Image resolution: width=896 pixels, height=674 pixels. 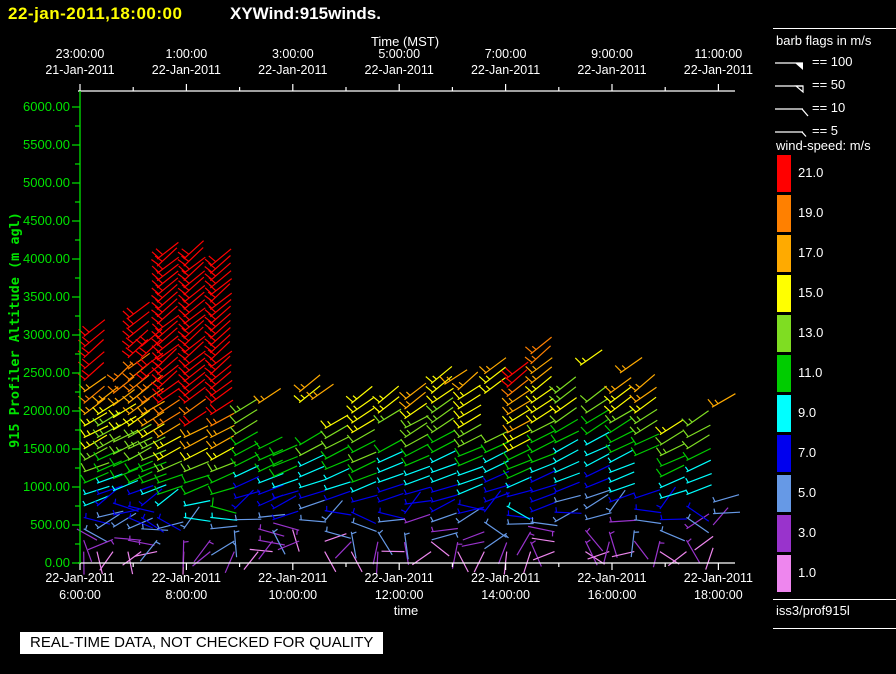 What do you see at coordinates (80, 595) in the screenshot?
I see `bottom-axis-tick-time: 6:00:00` at bounding box center [80, 595].